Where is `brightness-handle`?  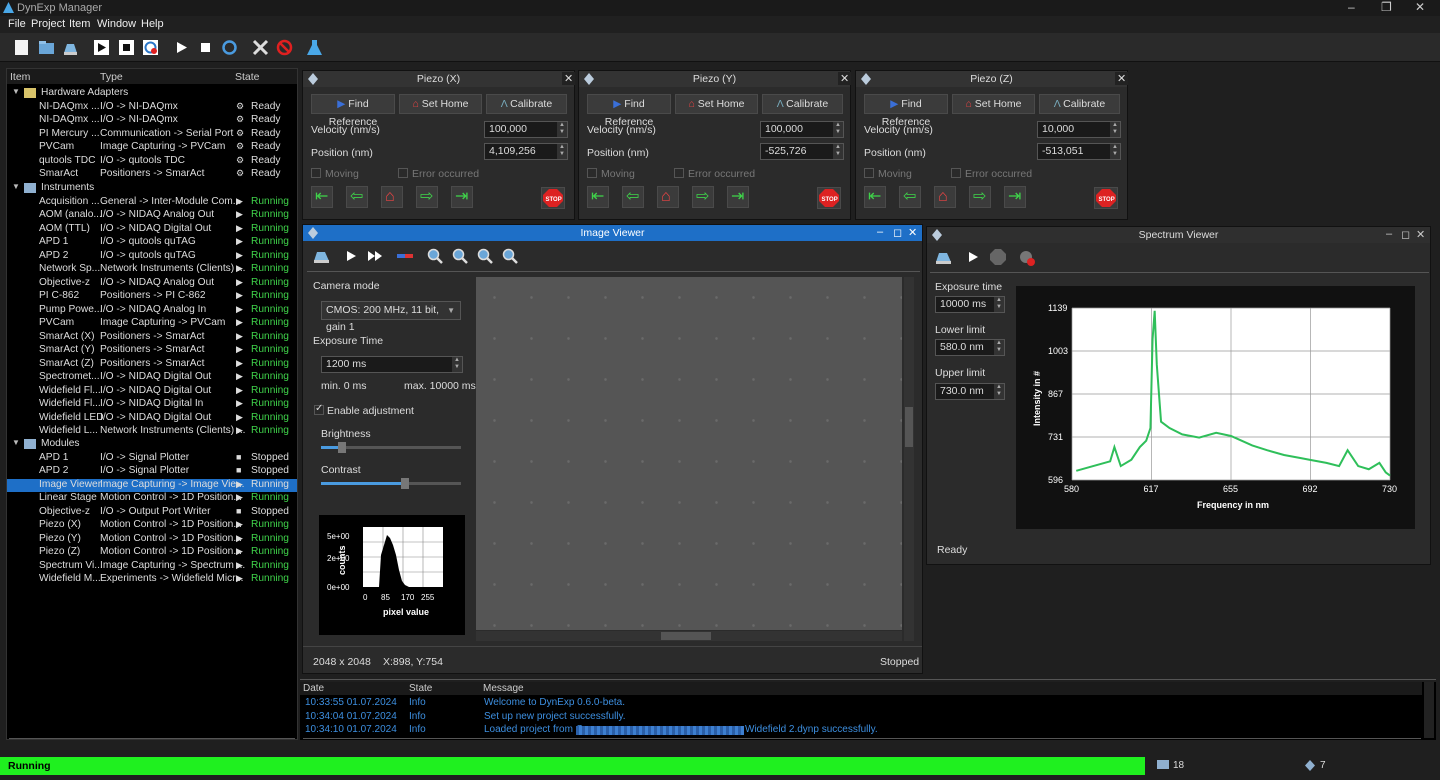 brightness-handle is located at coordinates (342, 447).